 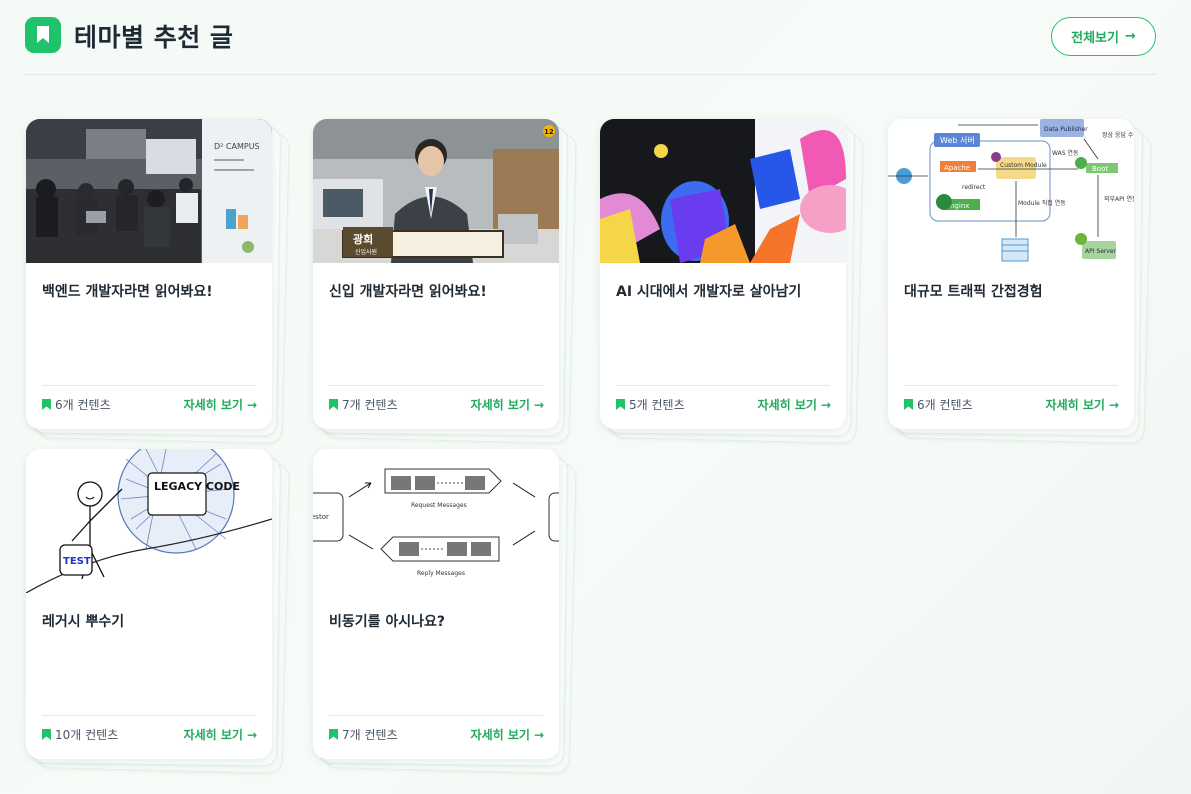 I want to click on theme-card: AI 시대에서 개발자로 살아남기 5개 컨텐츠 자세히 보기 →, so click(x=732, y=281).